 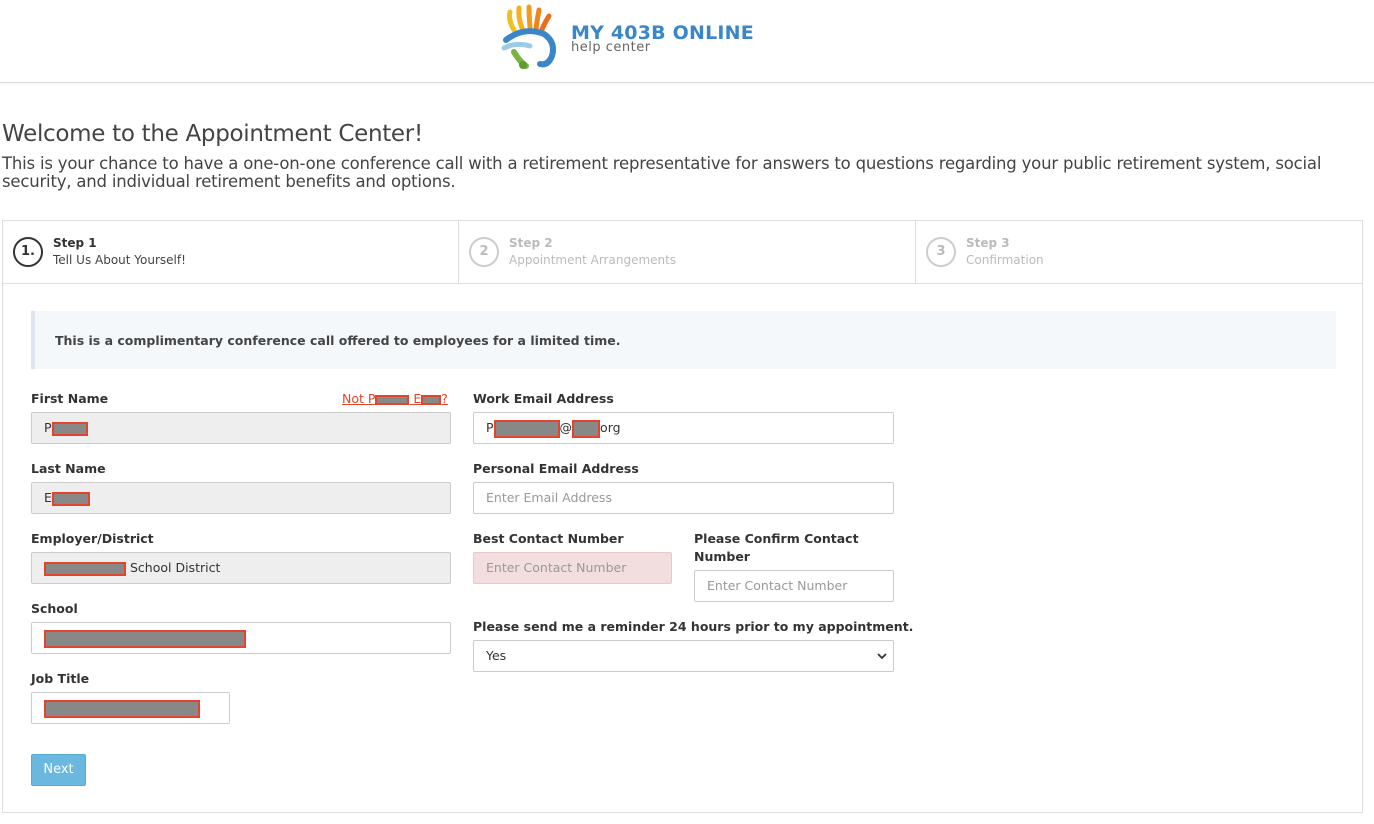 I want to click on employer-field: School District, so click(x=241, y=568).